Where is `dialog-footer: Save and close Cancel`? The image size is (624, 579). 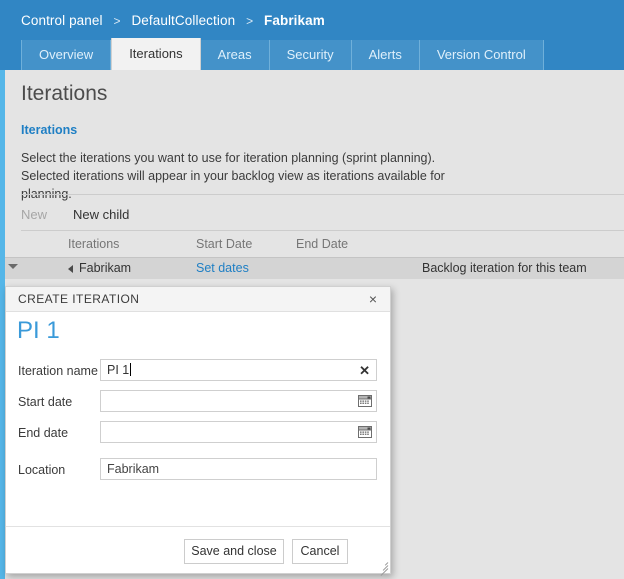
dialog-footer: Save and close Cancel is located at coordinates (198, 551).